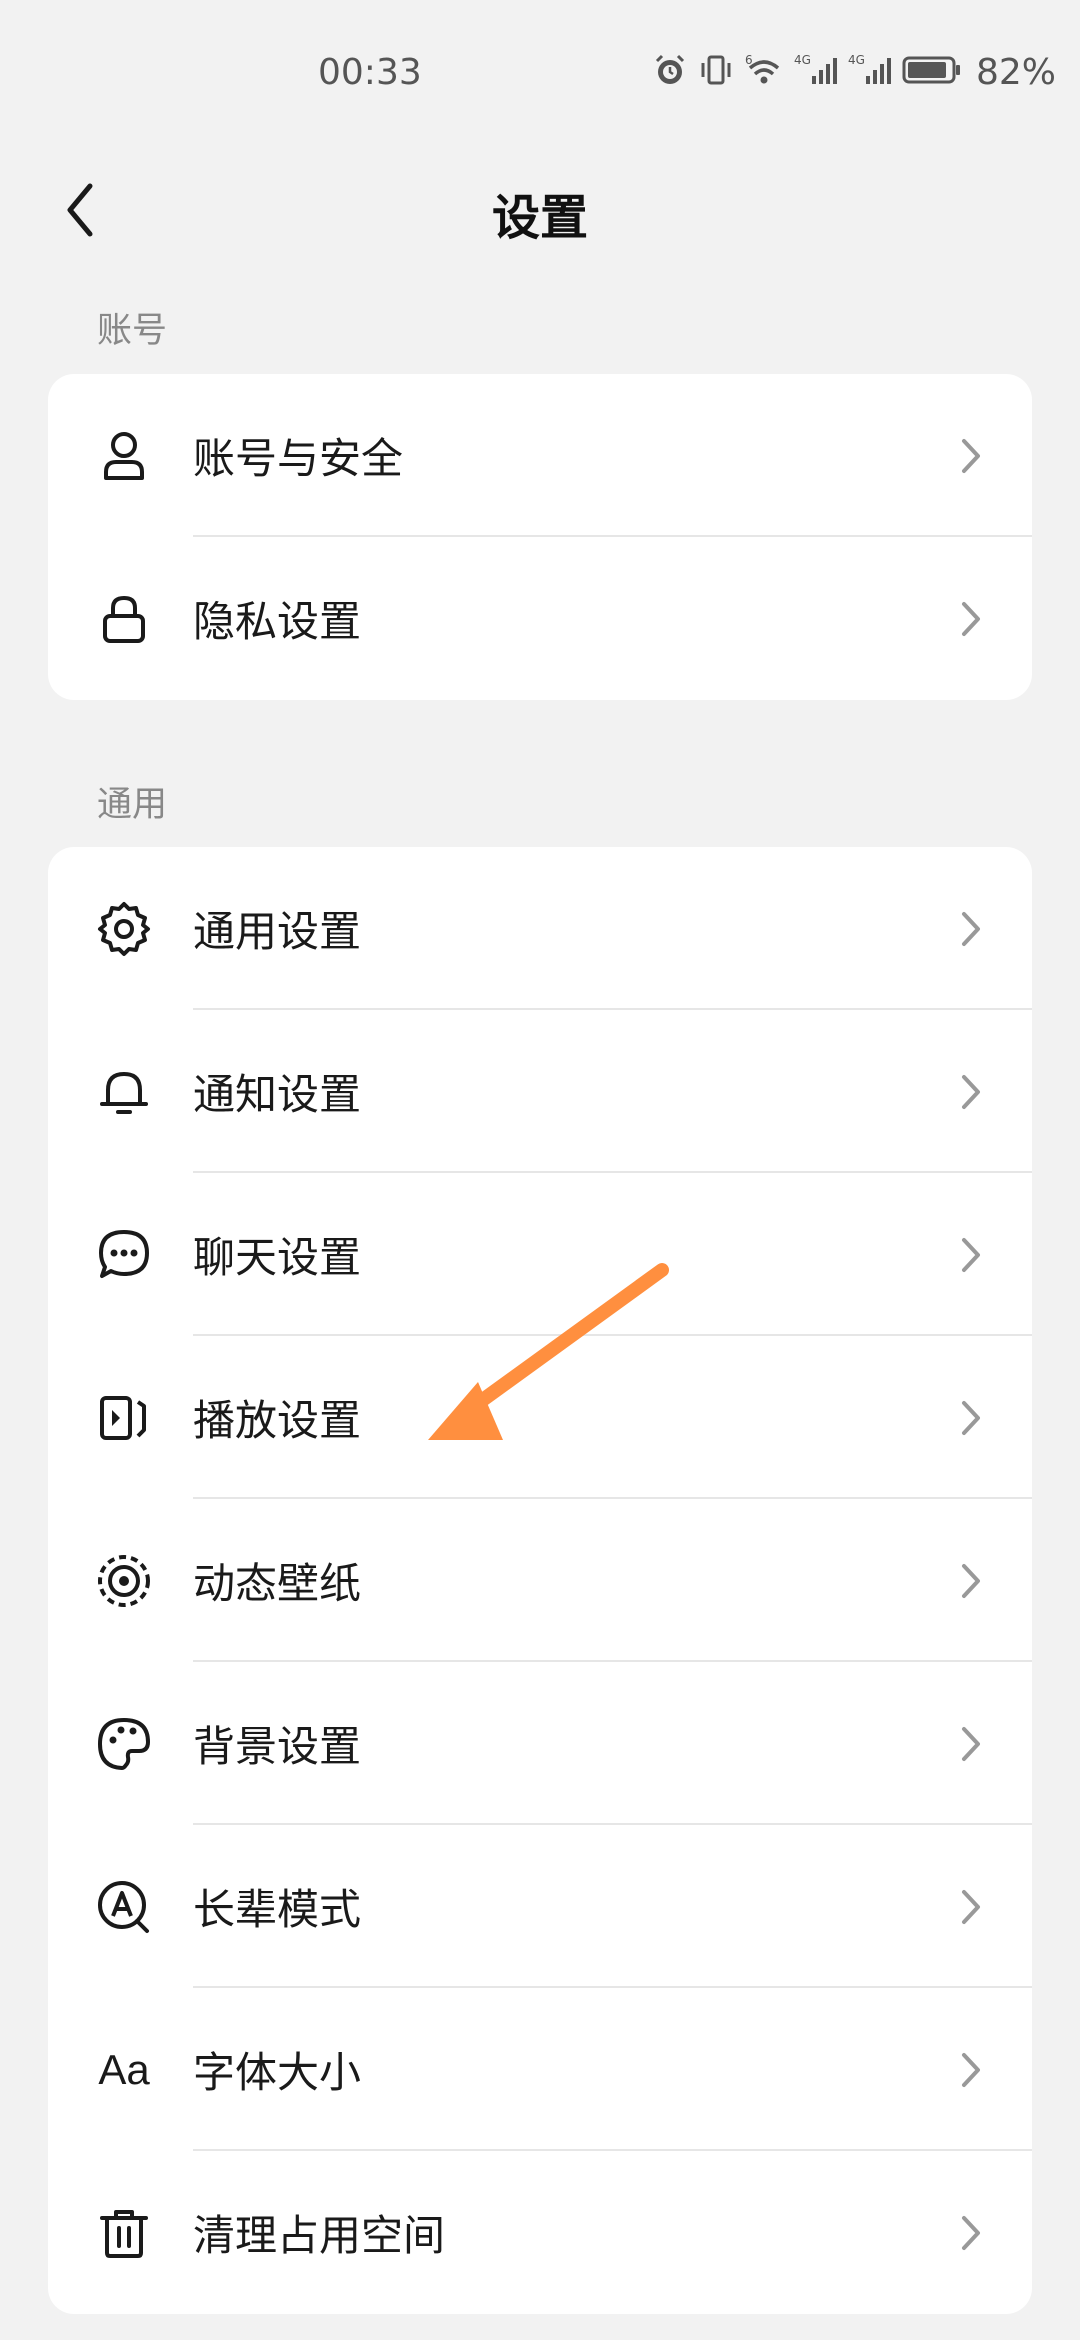 The height and width of the screenshot is (2340, 1080). What do you see at coordinates (277, 931) in the screenshot?
I see `row-label: 通用设置` at bounding box center [277, 931].